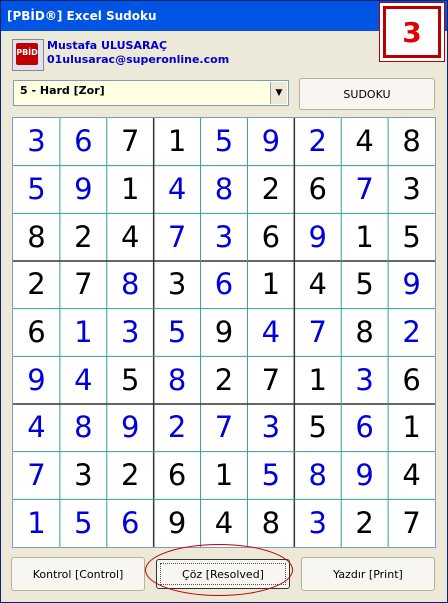  What do you see at coordinates (62, 90) in the screenshot?
I see `level-select-value: 5 - Hard [Zor]` at bounding box center [62, 90].